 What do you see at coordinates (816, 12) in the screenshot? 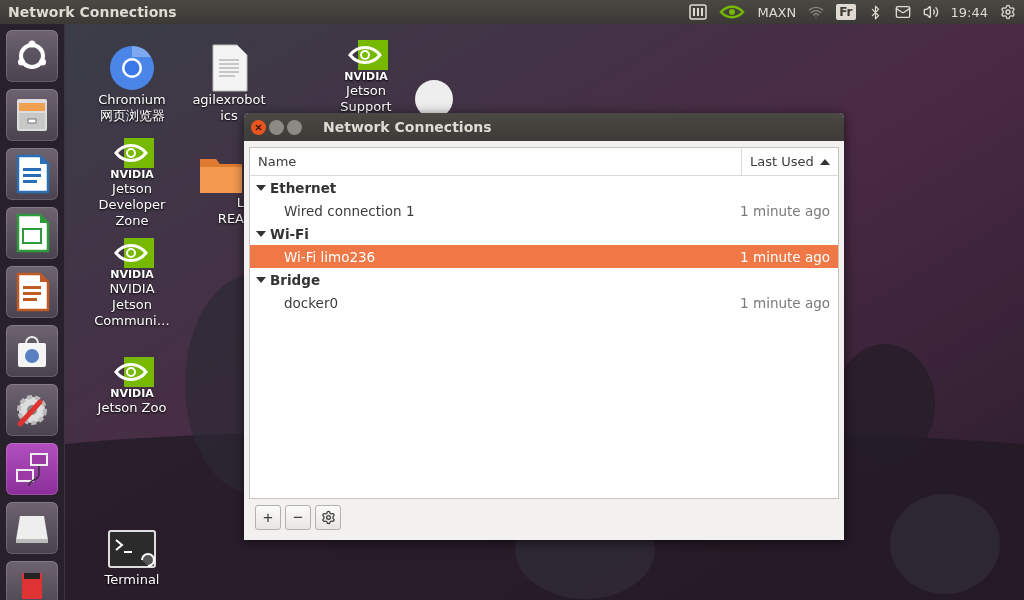
I see `wifi-icon` at bounding box center [816, 12].